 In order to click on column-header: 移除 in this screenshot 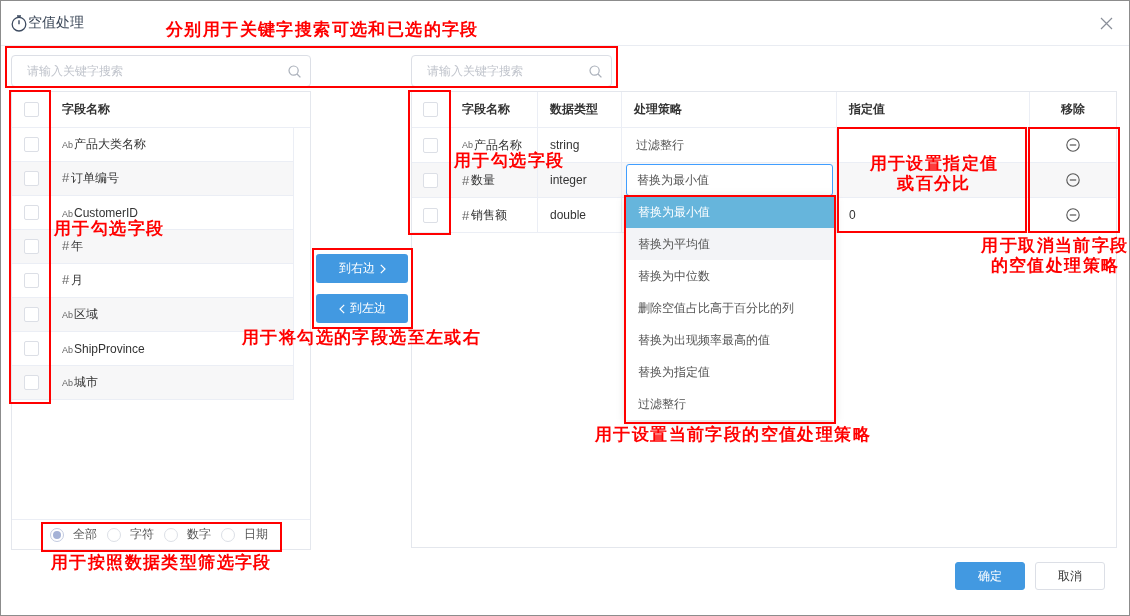, I will do `click(1073, 109)`.